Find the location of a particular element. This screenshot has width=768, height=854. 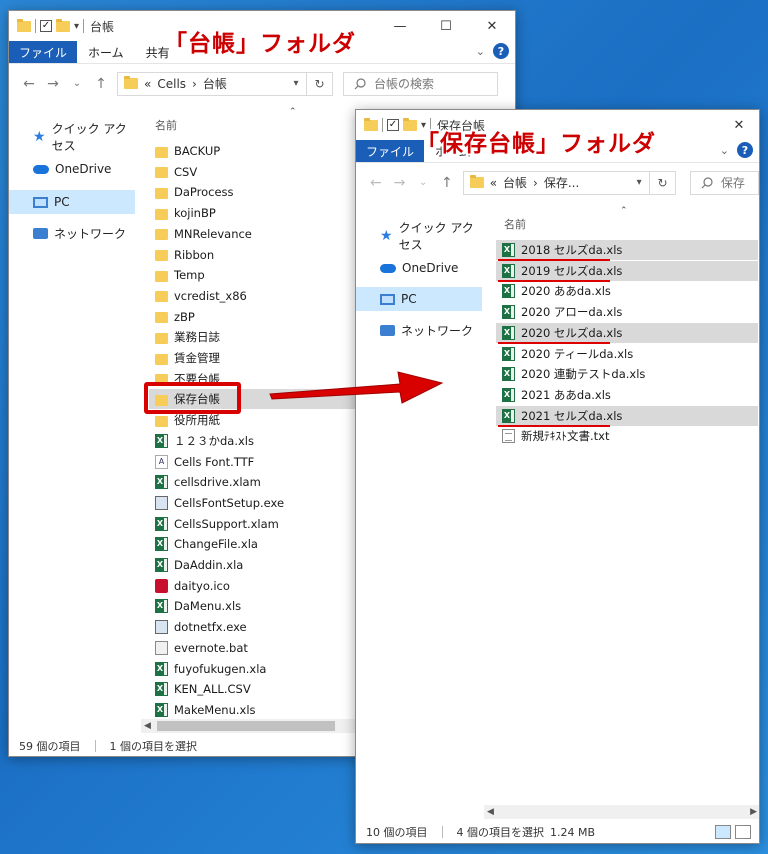

list-item: MakeMenu.xls is located at coordinates (255, 710).